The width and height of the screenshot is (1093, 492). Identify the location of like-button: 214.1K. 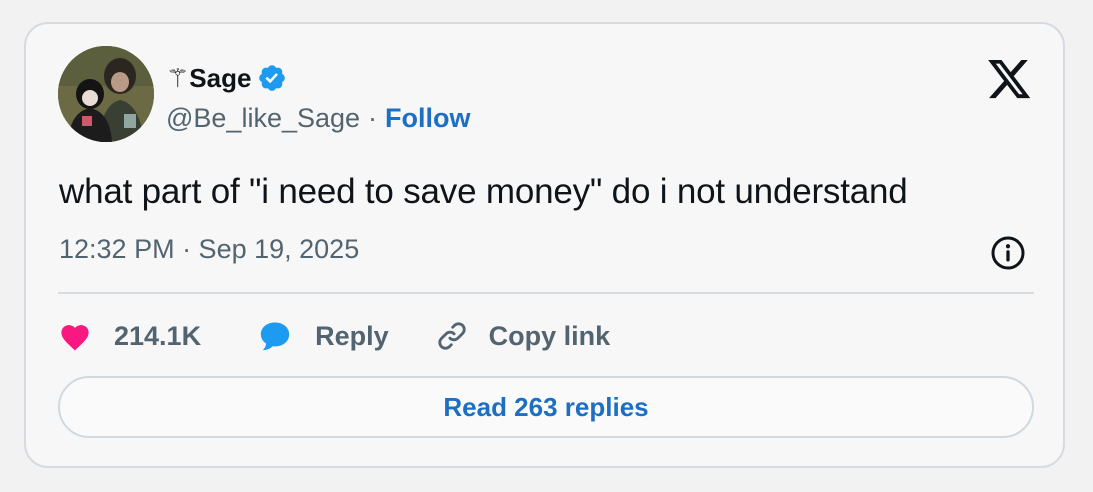
(157, 336).